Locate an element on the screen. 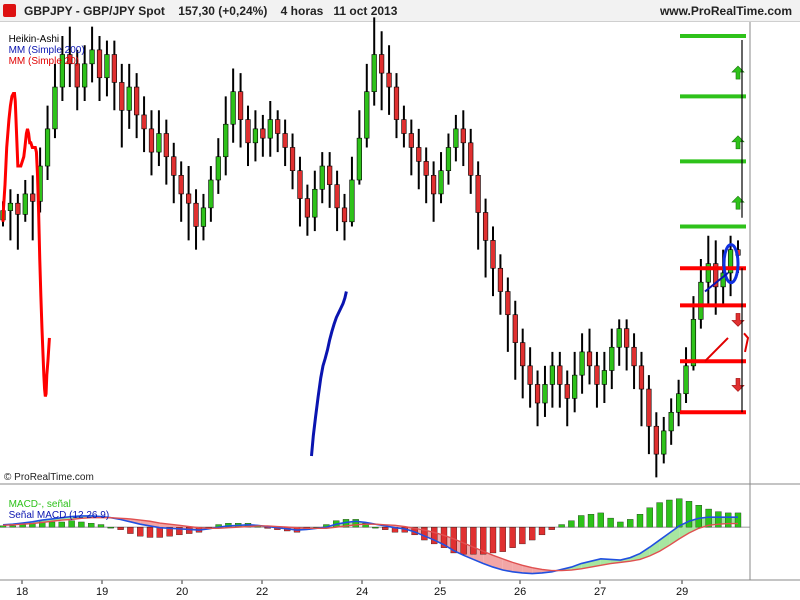 The width and height of the screenshot is (800, 600). date-tick-label: 20 is located at coordinates (182, 592).